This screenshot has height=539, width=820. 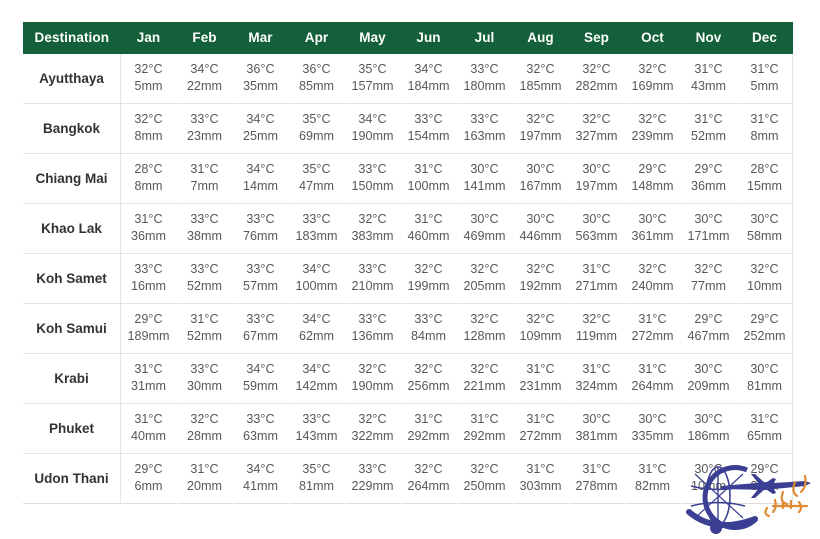 What do you see at coordinates (652, 186) in the screenshot?
I see `rainfall-value: 148mm` at bounding box center [652, 186].